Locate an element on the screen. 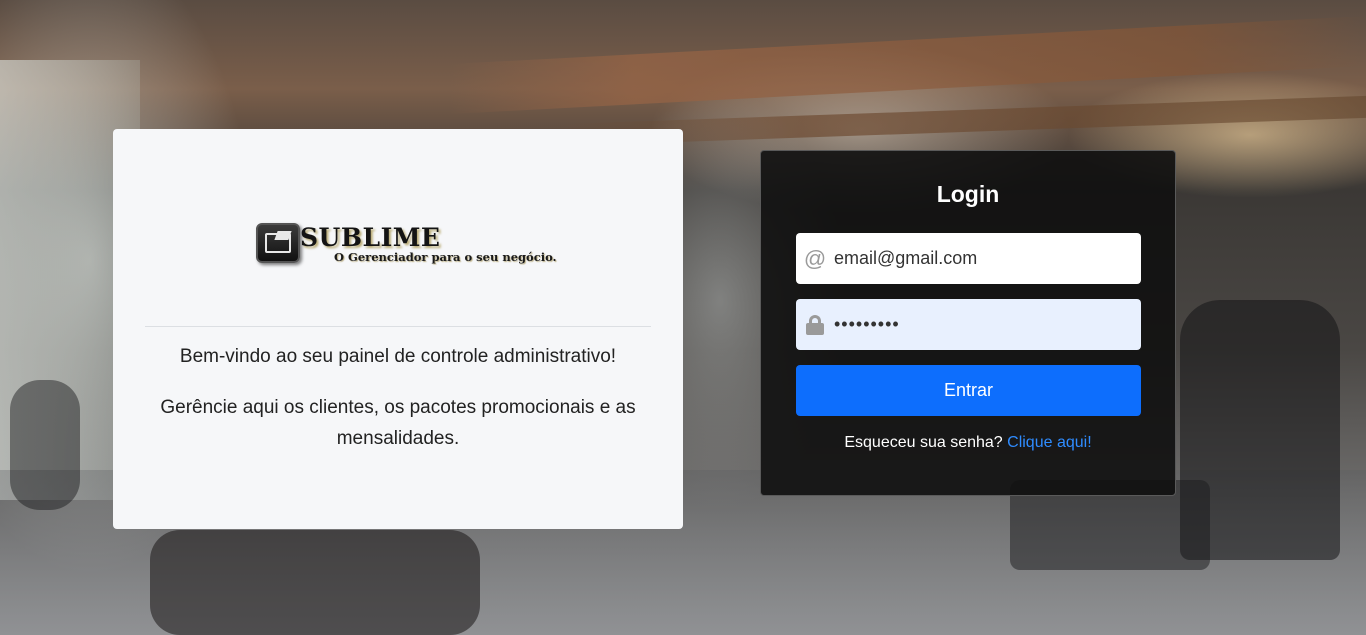  divider is located at coordinates (398, 326).